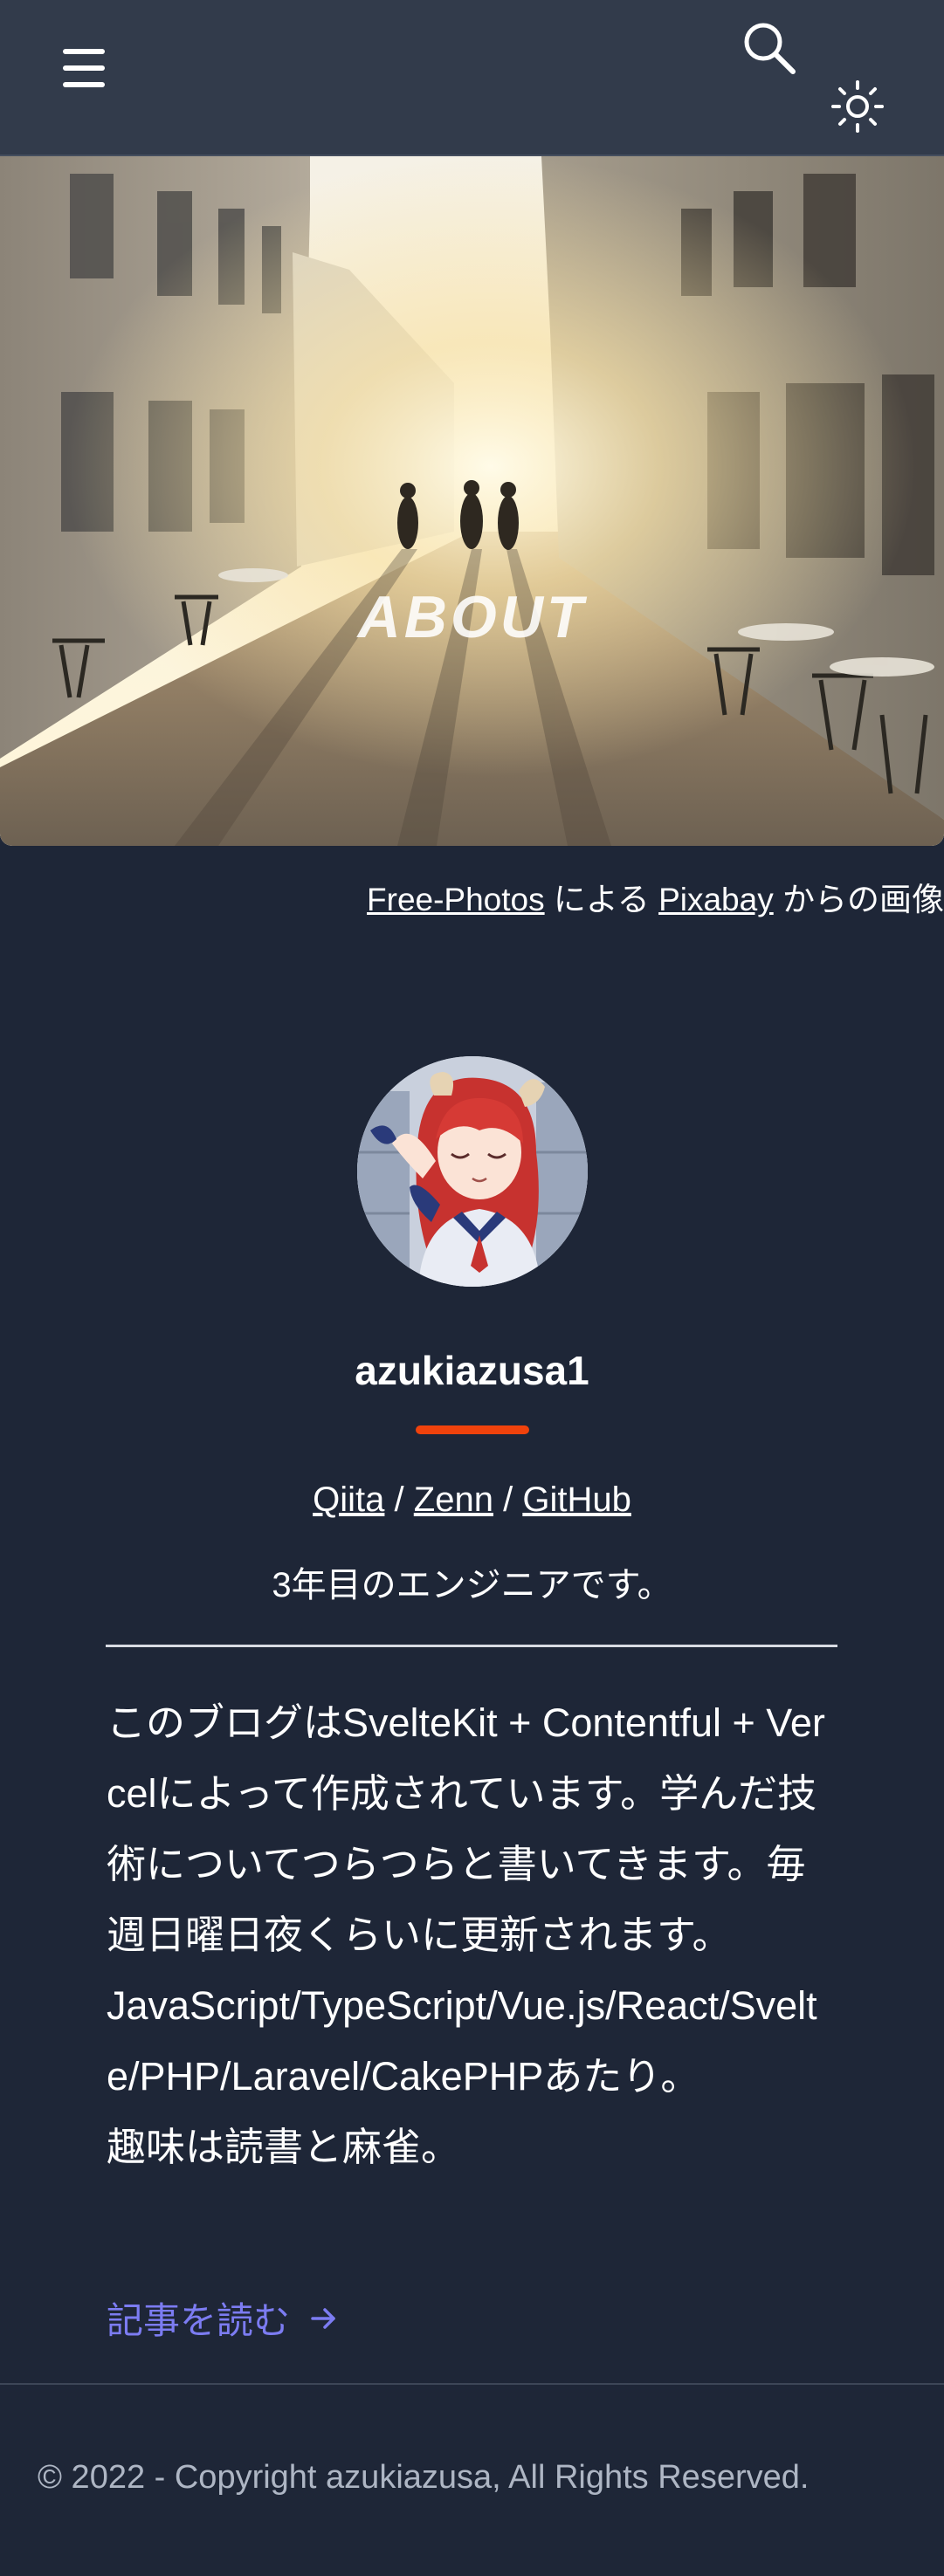 The width and height of the screenshot is (944, 2576). I want to click on username-accent-bar, so click(472, 1430).